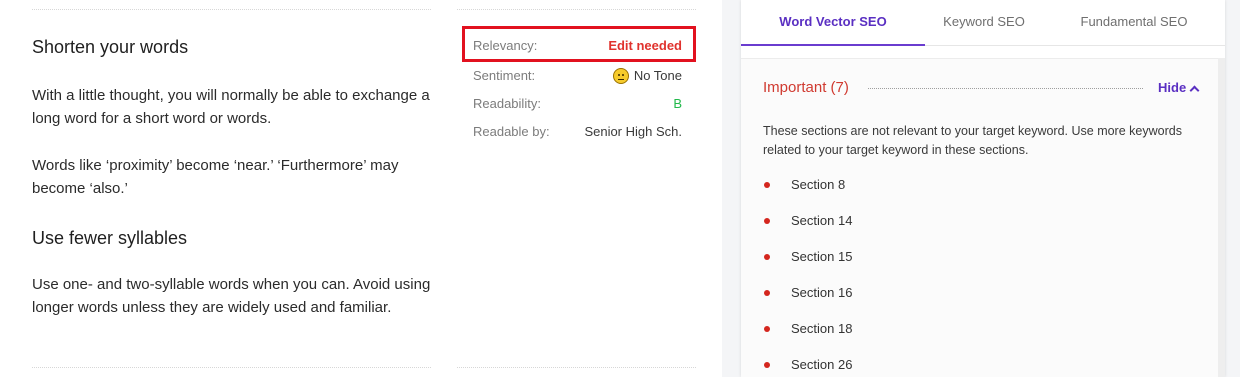 This screenshot has width=1240, height=377. I want to click on list-item: Section 18, so click(913, 337).